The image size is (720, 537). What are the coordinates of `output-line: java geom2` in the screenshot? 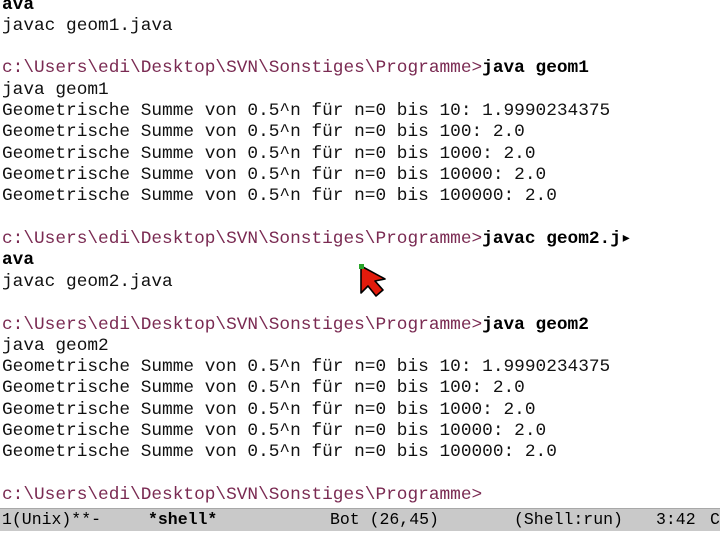 It's located at (55, 346).